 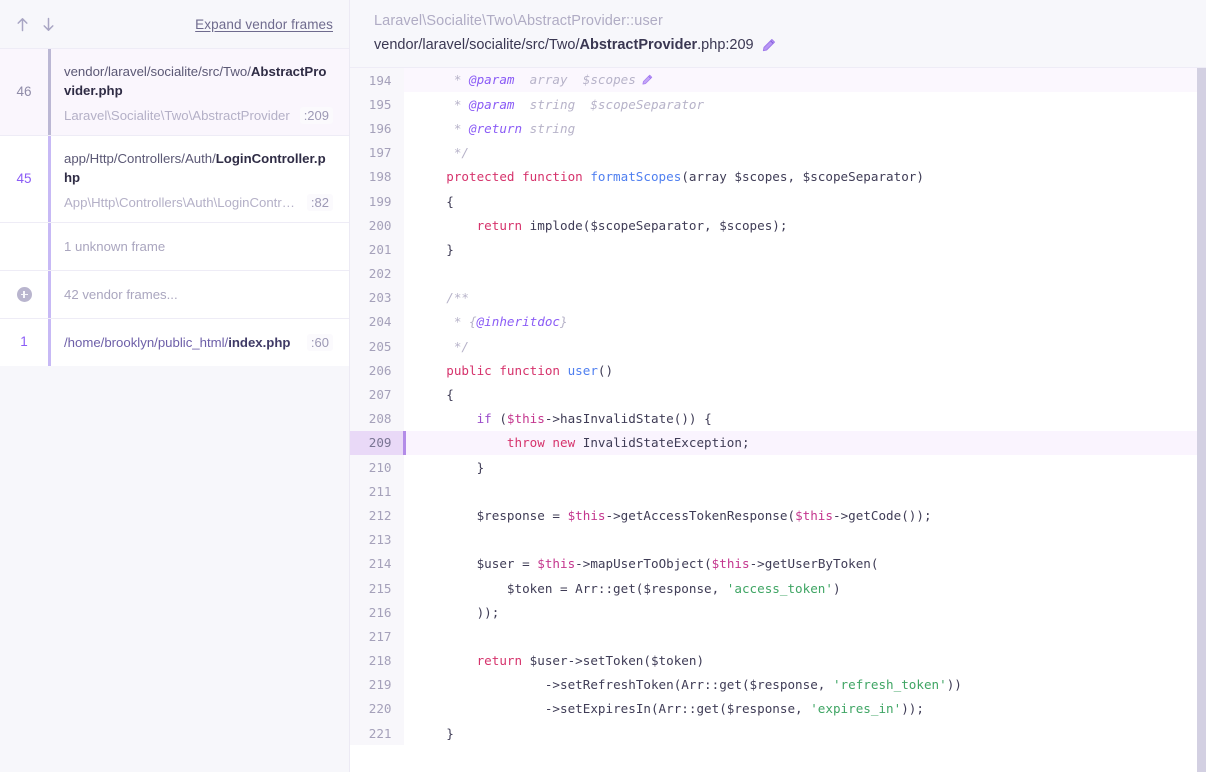 What do you see at coordinates (377, 176) in the screenshot?
I see `line-number: 198` at bounding box center [377, 176].